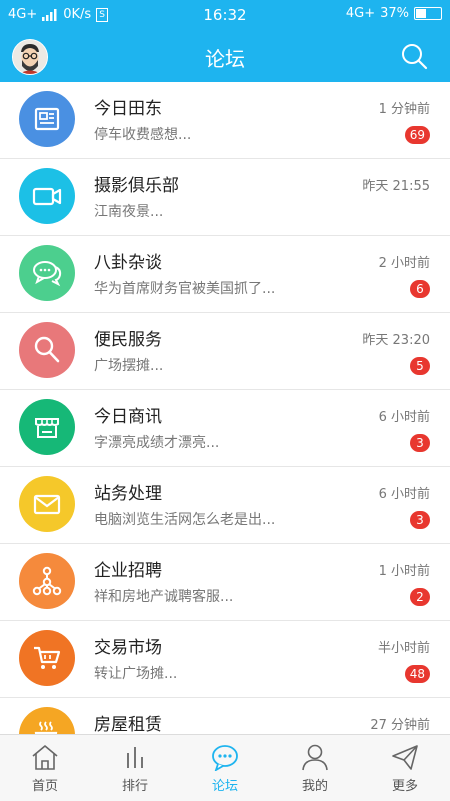  What do you see at coordinates (225, 59) in the screenshot?
I see `page-title: 论坛` at bounding box center [225, 59].